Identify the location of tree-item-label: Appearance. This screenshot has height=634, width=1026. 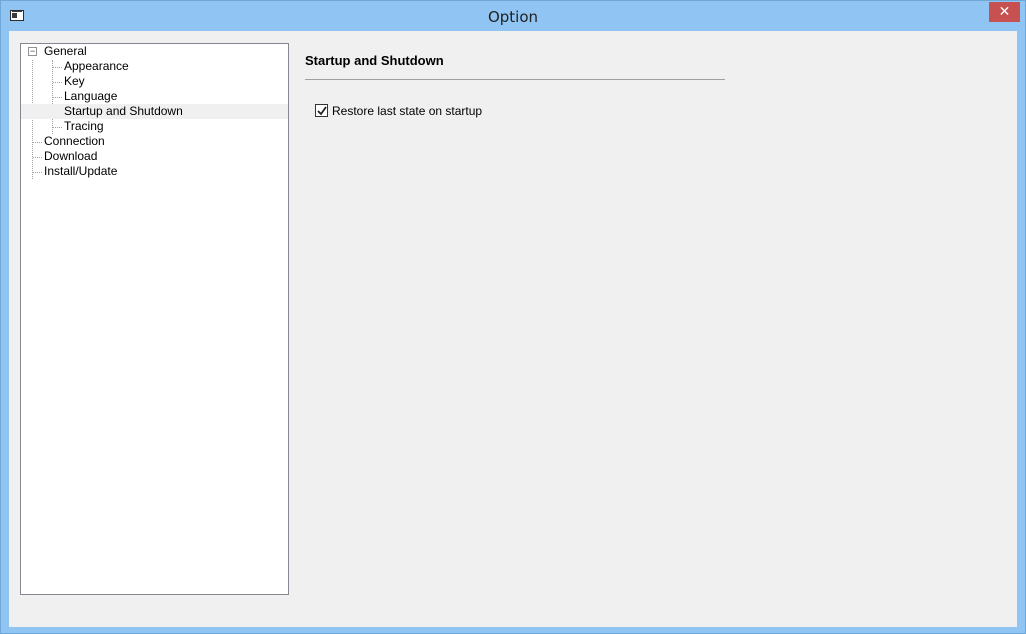
(96, 66).